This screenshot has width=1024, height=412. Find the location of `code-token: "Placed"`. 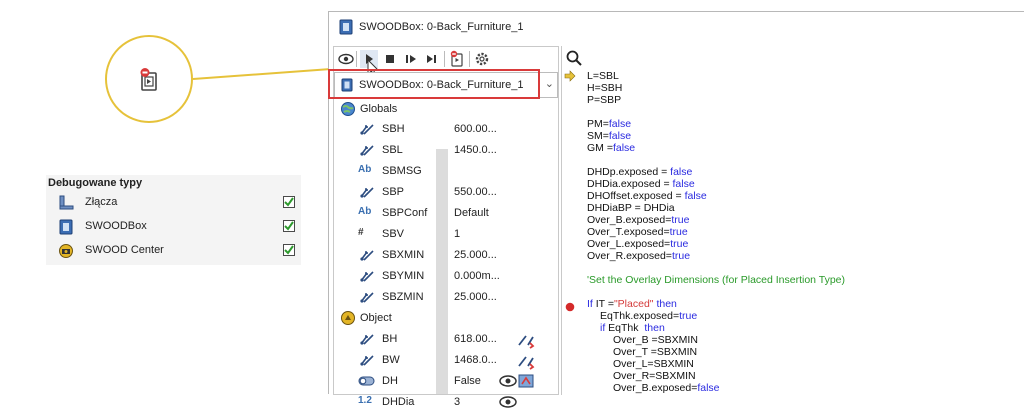

code-token: "Placed" is located at coordinates (633, 304).